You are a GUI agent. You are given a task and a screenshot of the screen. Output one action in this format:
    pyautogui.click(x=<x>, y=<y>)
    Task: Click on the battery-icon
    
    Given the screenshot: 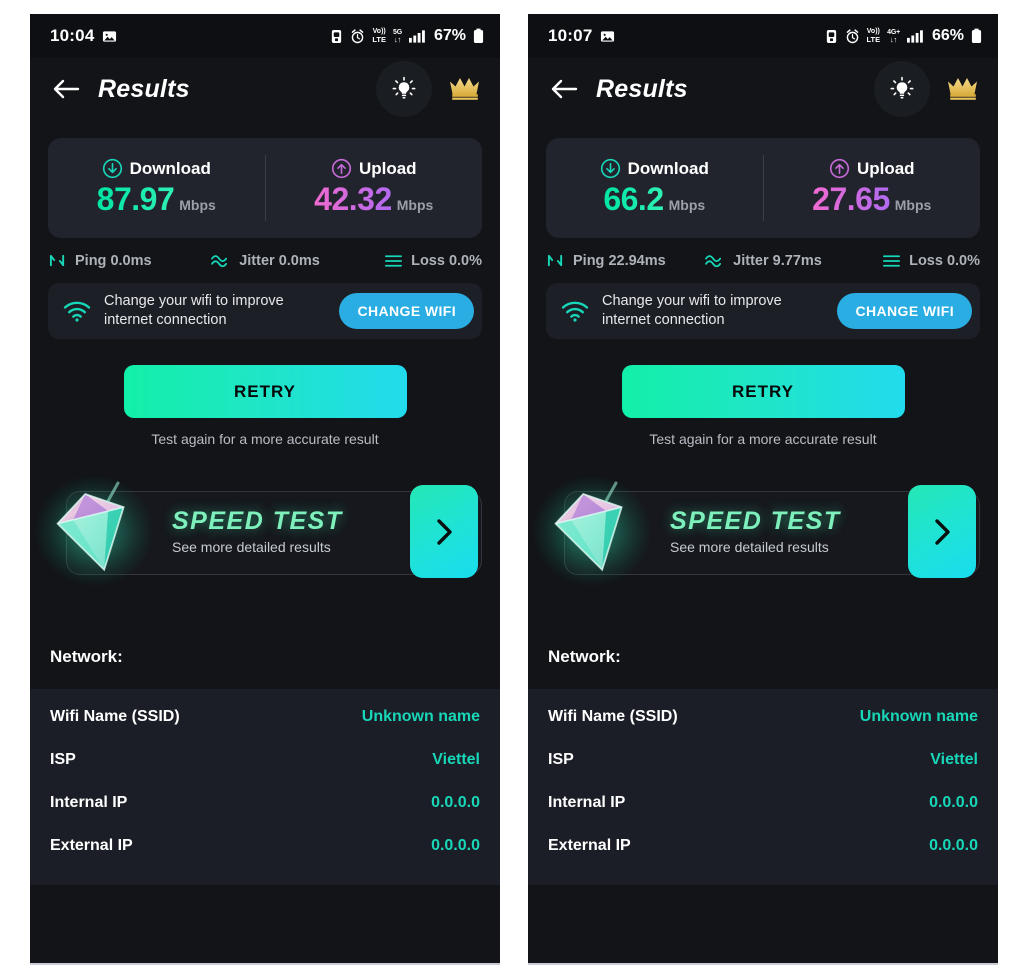 What is the action you would take?
    pyautogui.click(x=478, y=36)
    